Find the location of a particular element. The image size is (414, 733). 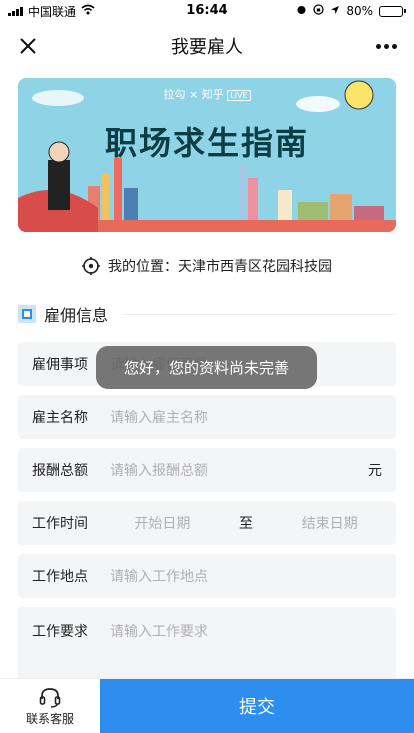

battery-icon is located at coordinates (392, 11).